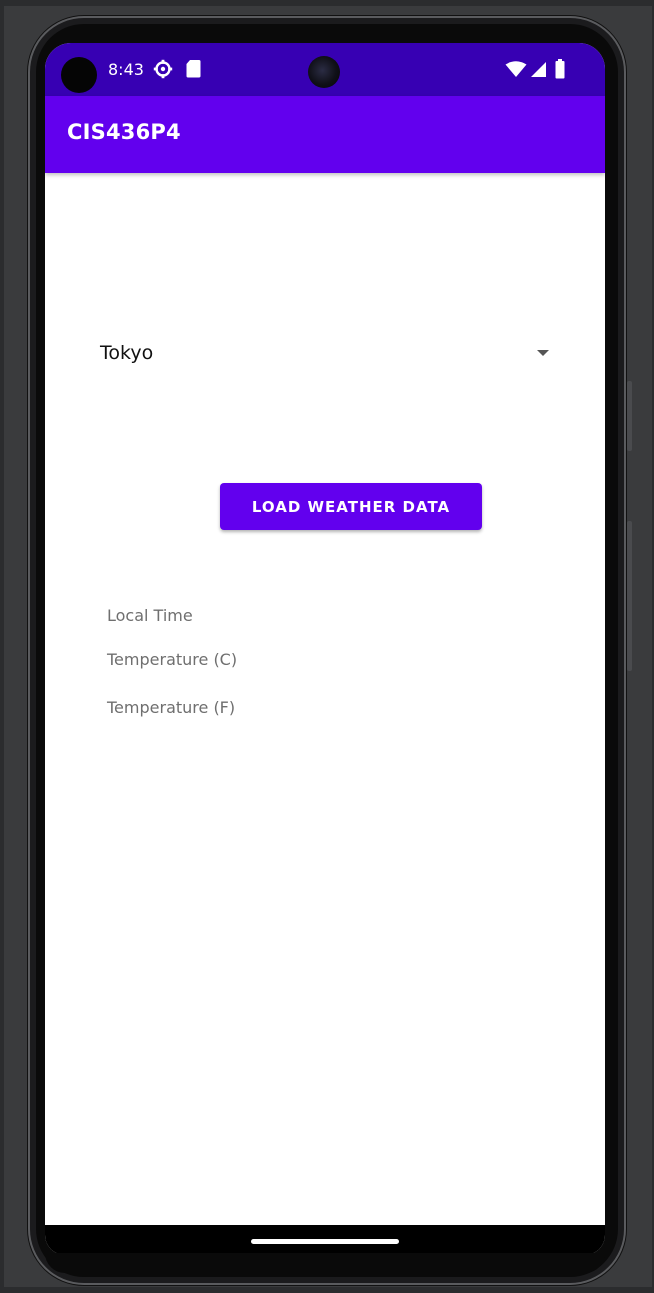 This screenshot has height=1293, width=654. I want to click on home-gesture-handle, so click(325, 1241).